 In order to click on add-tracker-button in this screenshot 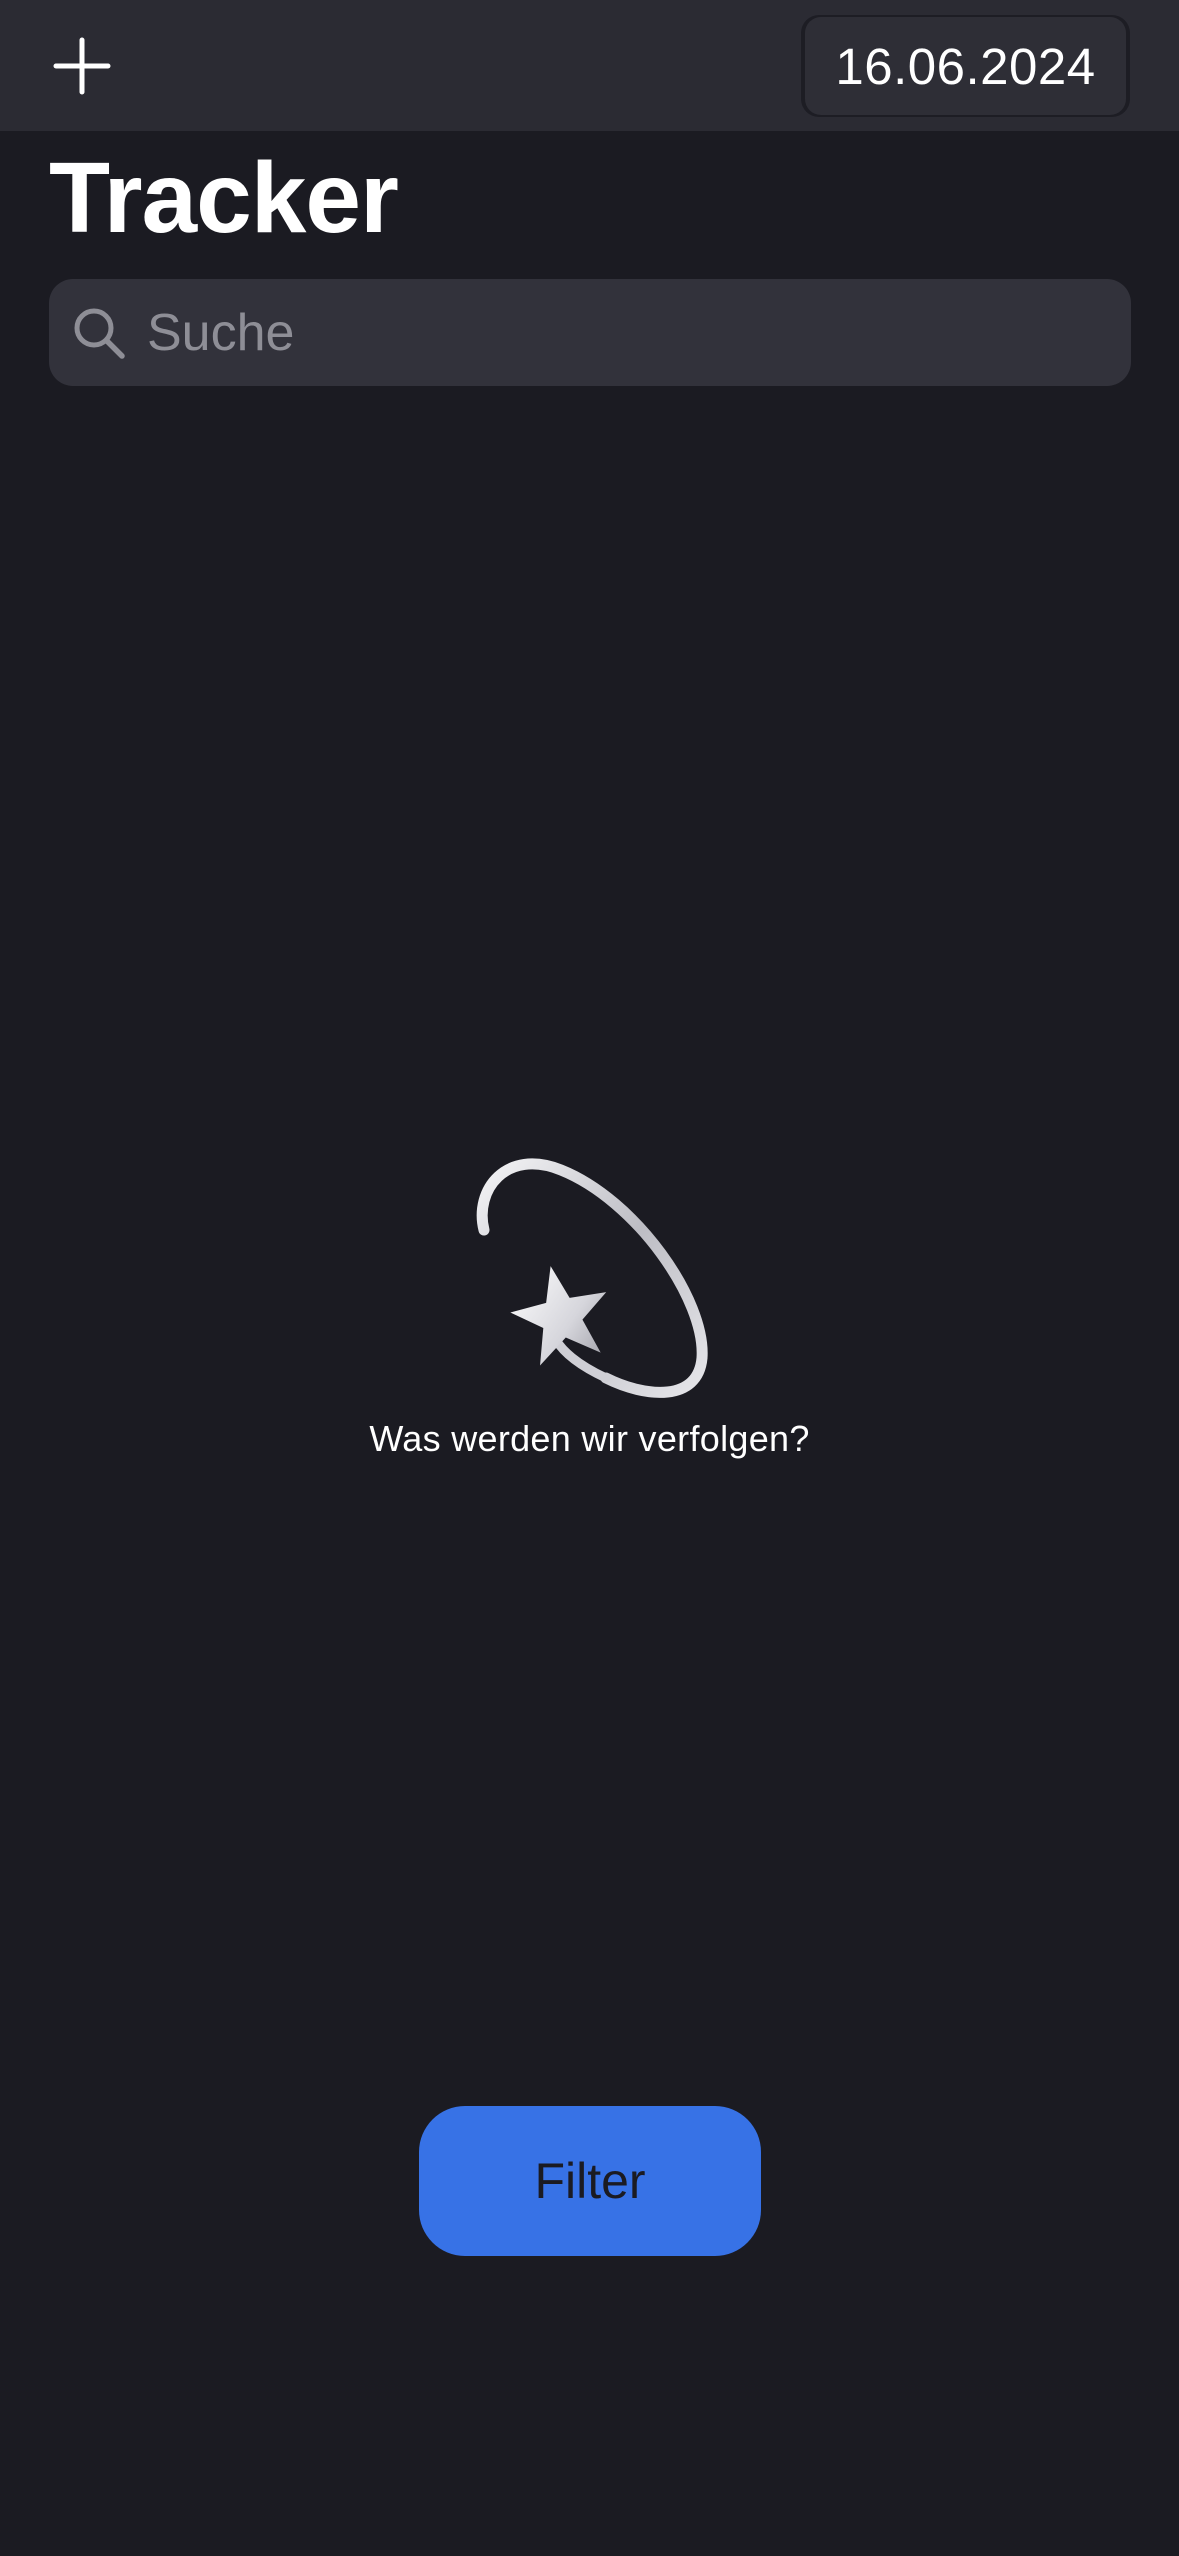, I will do `click(82, 66)`.